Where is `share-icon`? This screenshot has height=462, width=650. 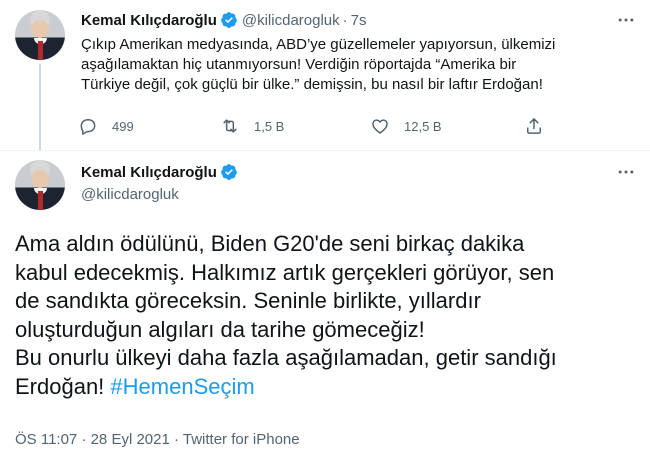 share-icon is located at coordinates (534, 126).